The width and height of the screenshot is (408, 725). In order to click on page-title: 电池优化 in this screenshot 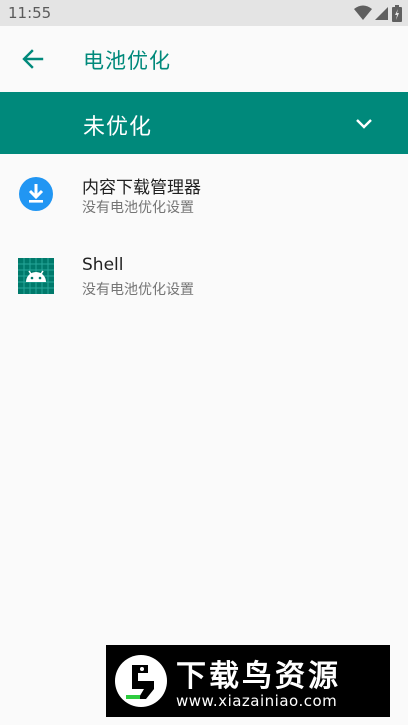, I will do `click(127, 61)`.